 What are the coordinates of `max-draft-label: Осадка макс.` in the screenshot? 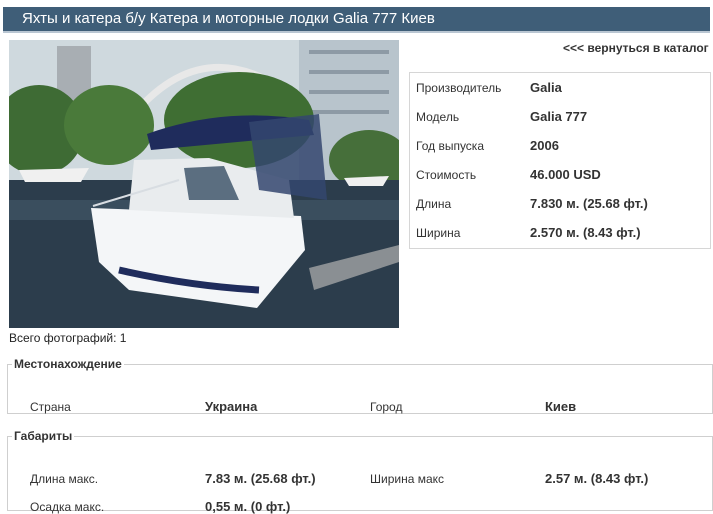 It's located at (67, 507).